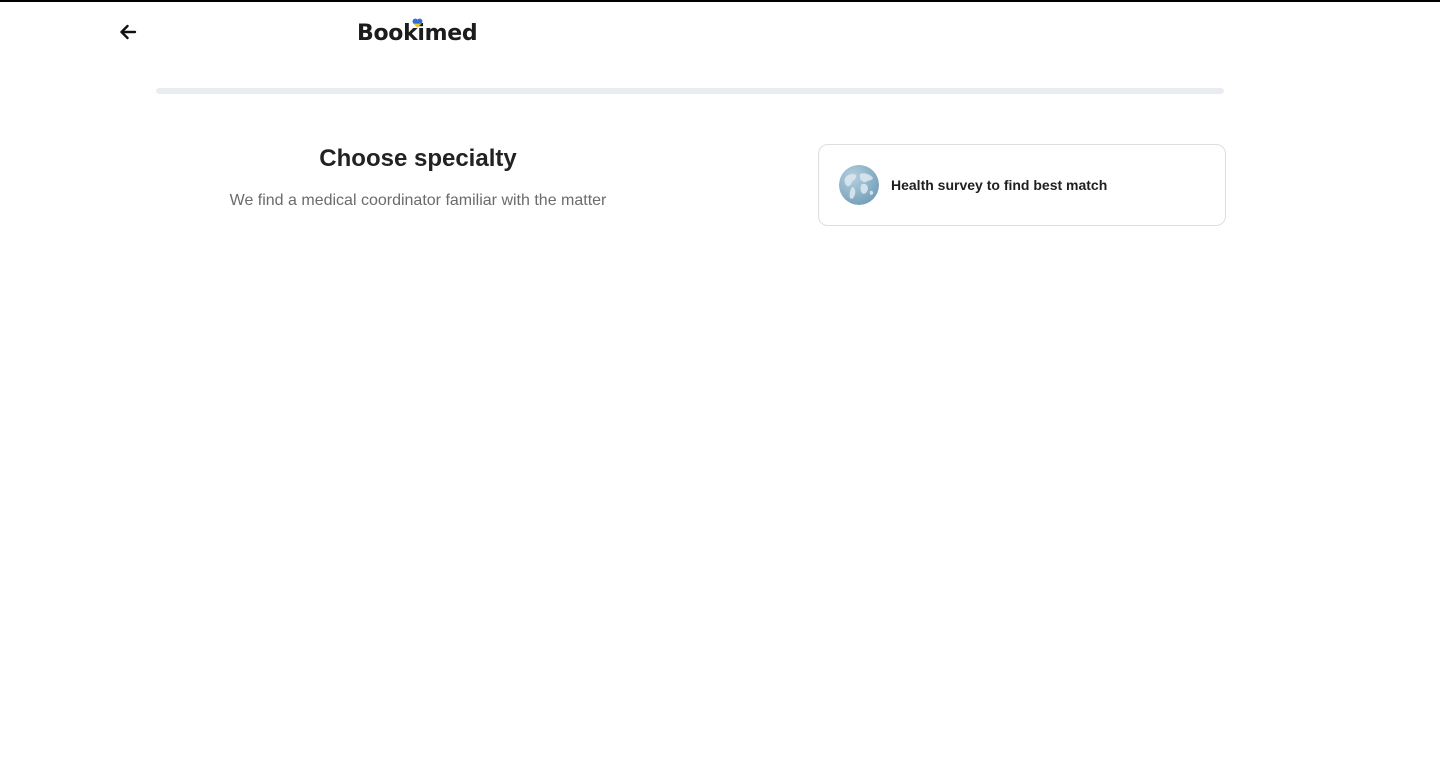 The width and height of the screenshot is (1440, 768). What do you see at coordinates (720, 1) in the screenshot?
I see `top-rule` at bounding box center [720, 1].